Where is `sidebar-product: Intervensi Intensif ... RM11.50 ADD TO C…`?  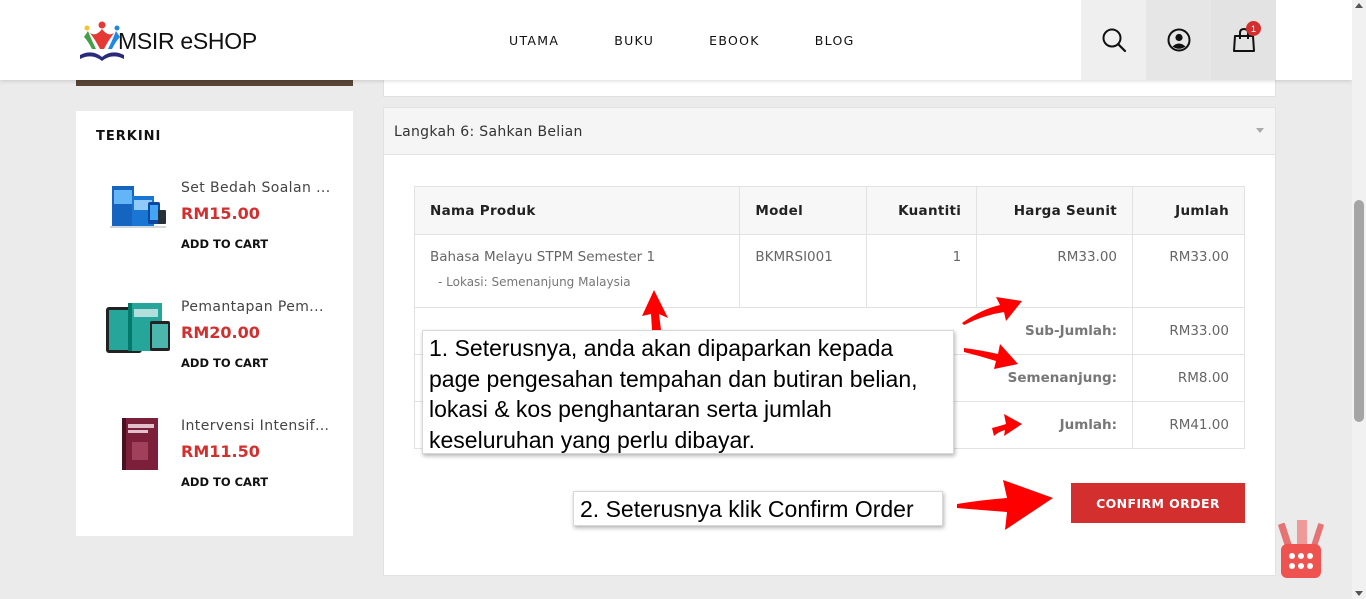
sidebar-product: Intervensi Intensif ... RM11.50 ADD TO C… is located at coordinates (214, 468).